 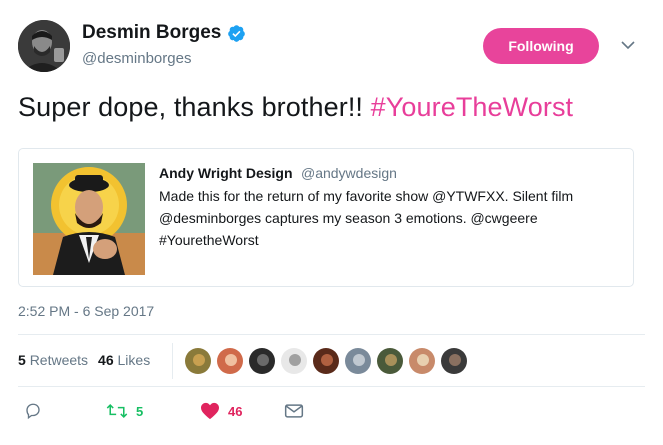 I want to click on like-button: 46, so click(x=221, y=411).